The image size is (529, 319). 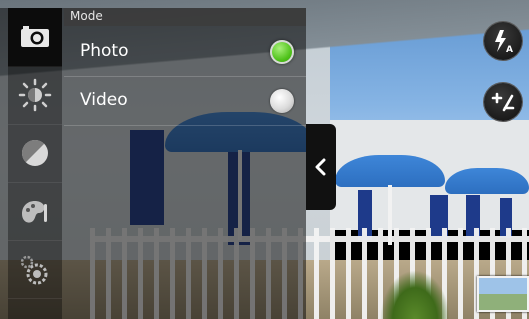 What do you see at coordinates (185, 52) in the screenshot?
I see `mode-option-photo: Photo` at bounding box center [185, 52].